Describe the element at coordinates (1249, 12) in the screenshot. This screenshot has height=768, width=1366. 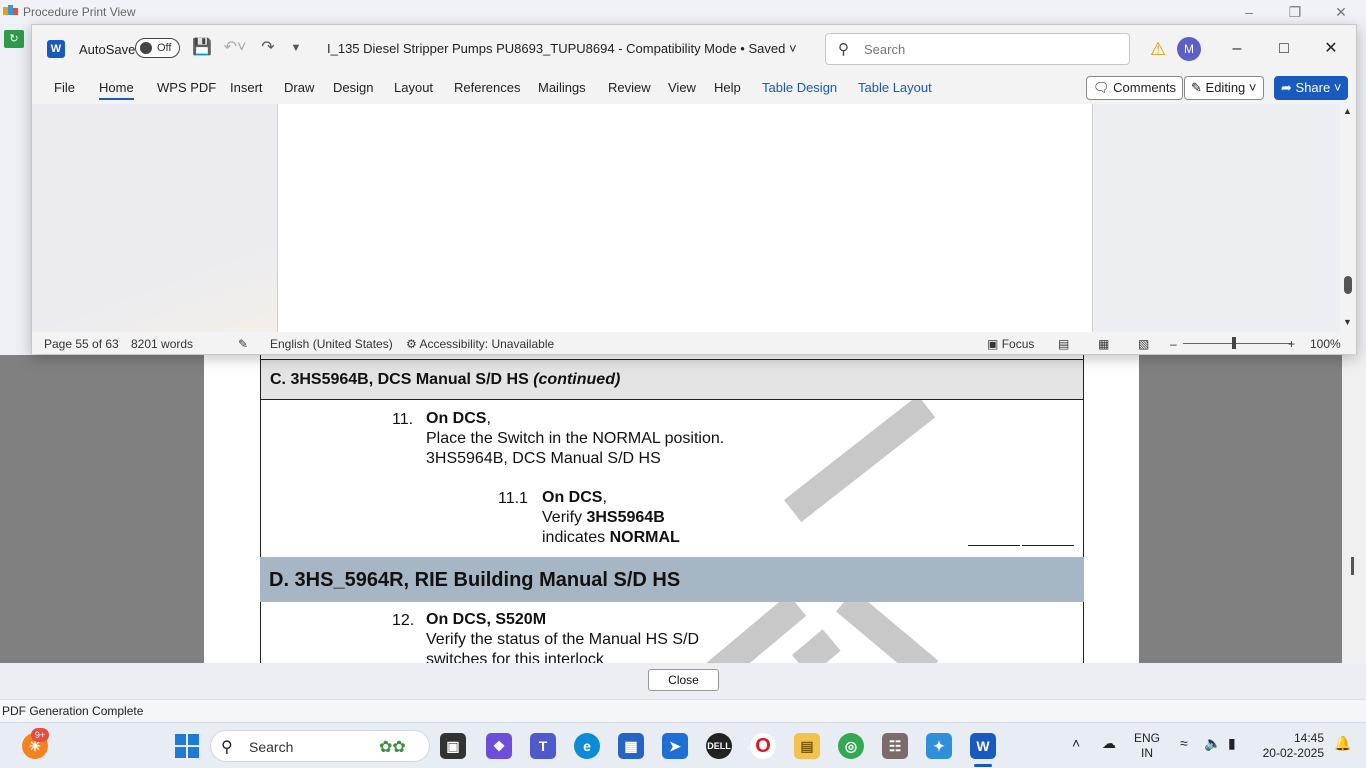
I see `ppv-minimize-icon: –` at that location.